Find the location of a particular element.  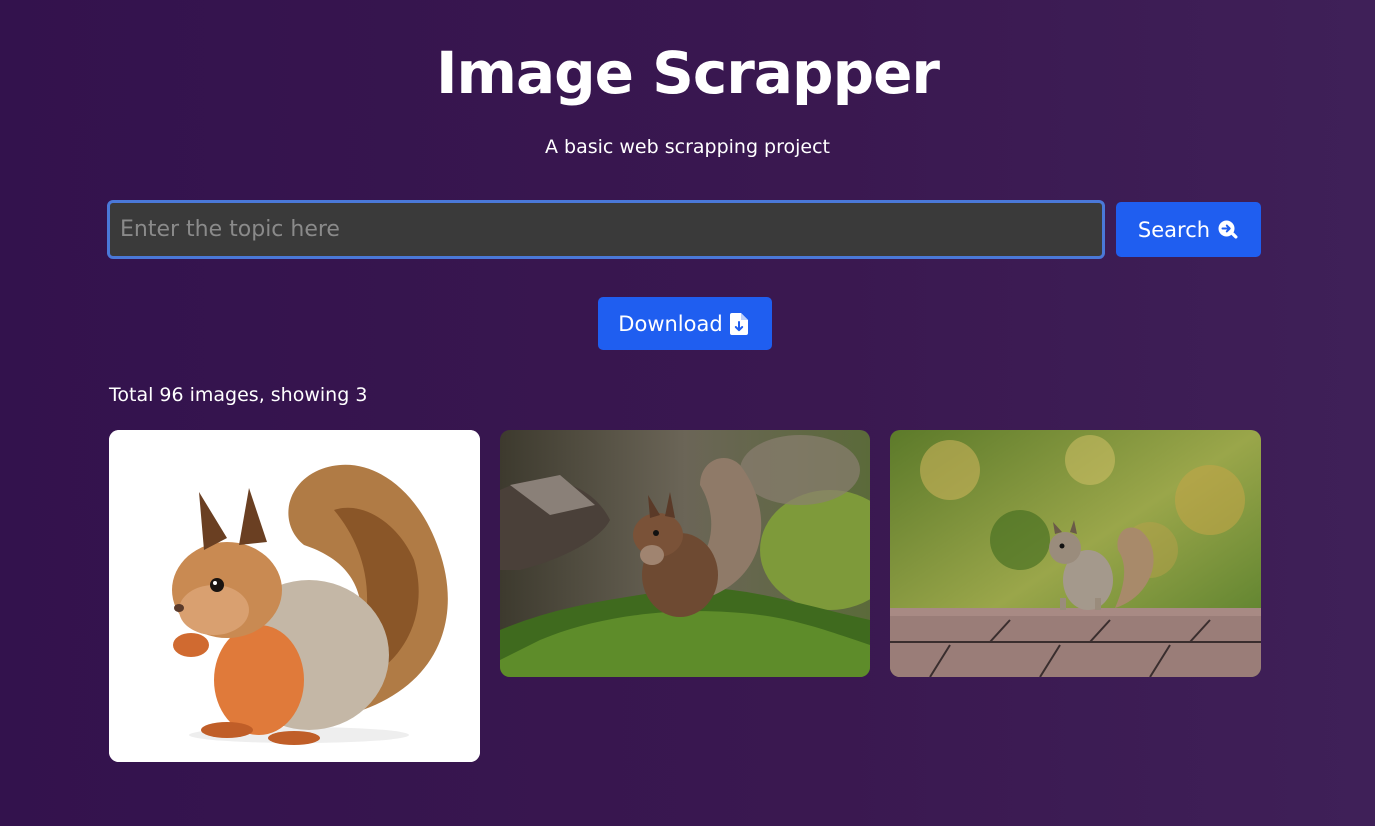

results-count-text: Total 96 images, showing 3 is located at coordinates (238, 395).